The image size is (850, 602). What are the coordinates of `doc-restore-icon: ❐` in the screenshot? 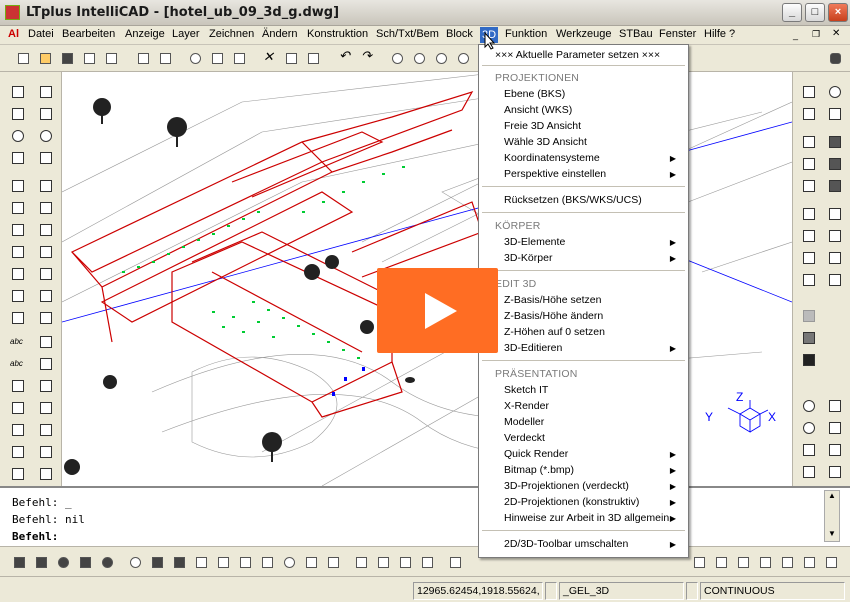 It's located at (816, 34).